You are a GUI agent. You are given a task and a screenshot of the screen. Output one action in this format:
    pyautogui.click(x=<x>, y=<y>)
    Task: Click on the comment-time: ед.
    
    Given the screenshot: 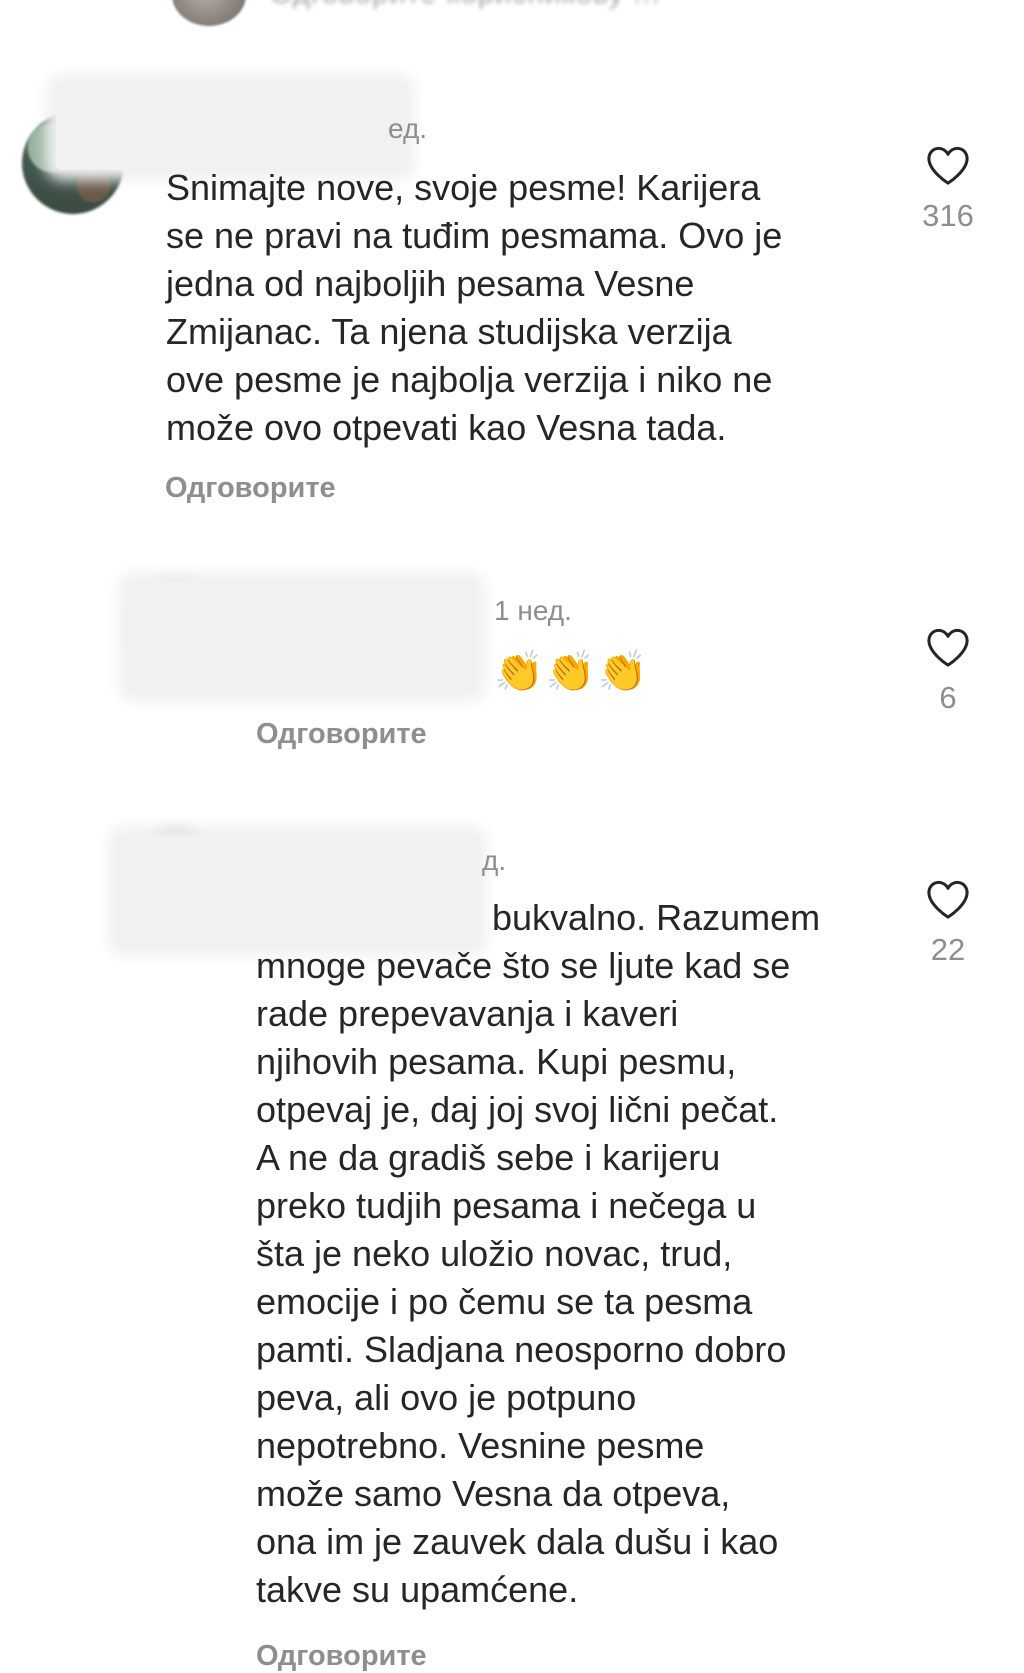 What is the action you would take?
    pyautogui.click(x=408, y=128)
    